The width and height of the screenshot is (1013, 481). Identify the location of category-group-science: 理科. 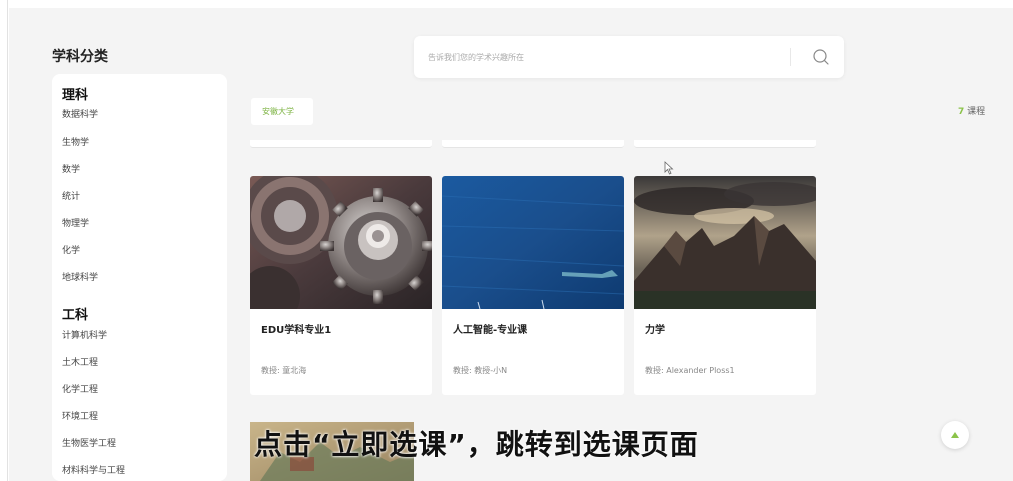
(75, 95).